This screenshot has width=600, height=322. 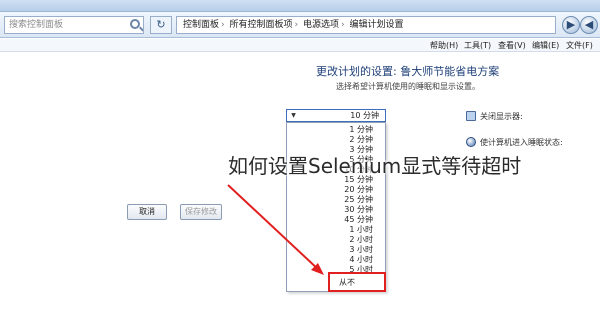 What do you see at coordinates (274, 228) in the screenshot?
I see `arrow-shaft` at bounding box center [274, 228].